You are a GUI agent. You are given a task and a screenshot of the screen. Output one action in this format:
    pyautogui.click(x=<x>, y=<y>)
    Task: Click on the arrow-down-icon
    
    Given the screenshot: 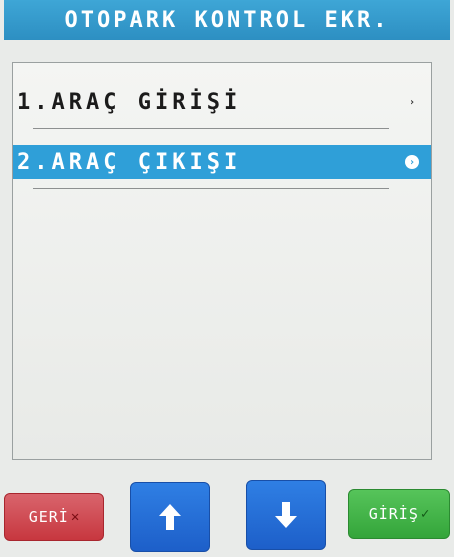 What is the action you would take?
    pyautogui.click(x=286, y=515)
    